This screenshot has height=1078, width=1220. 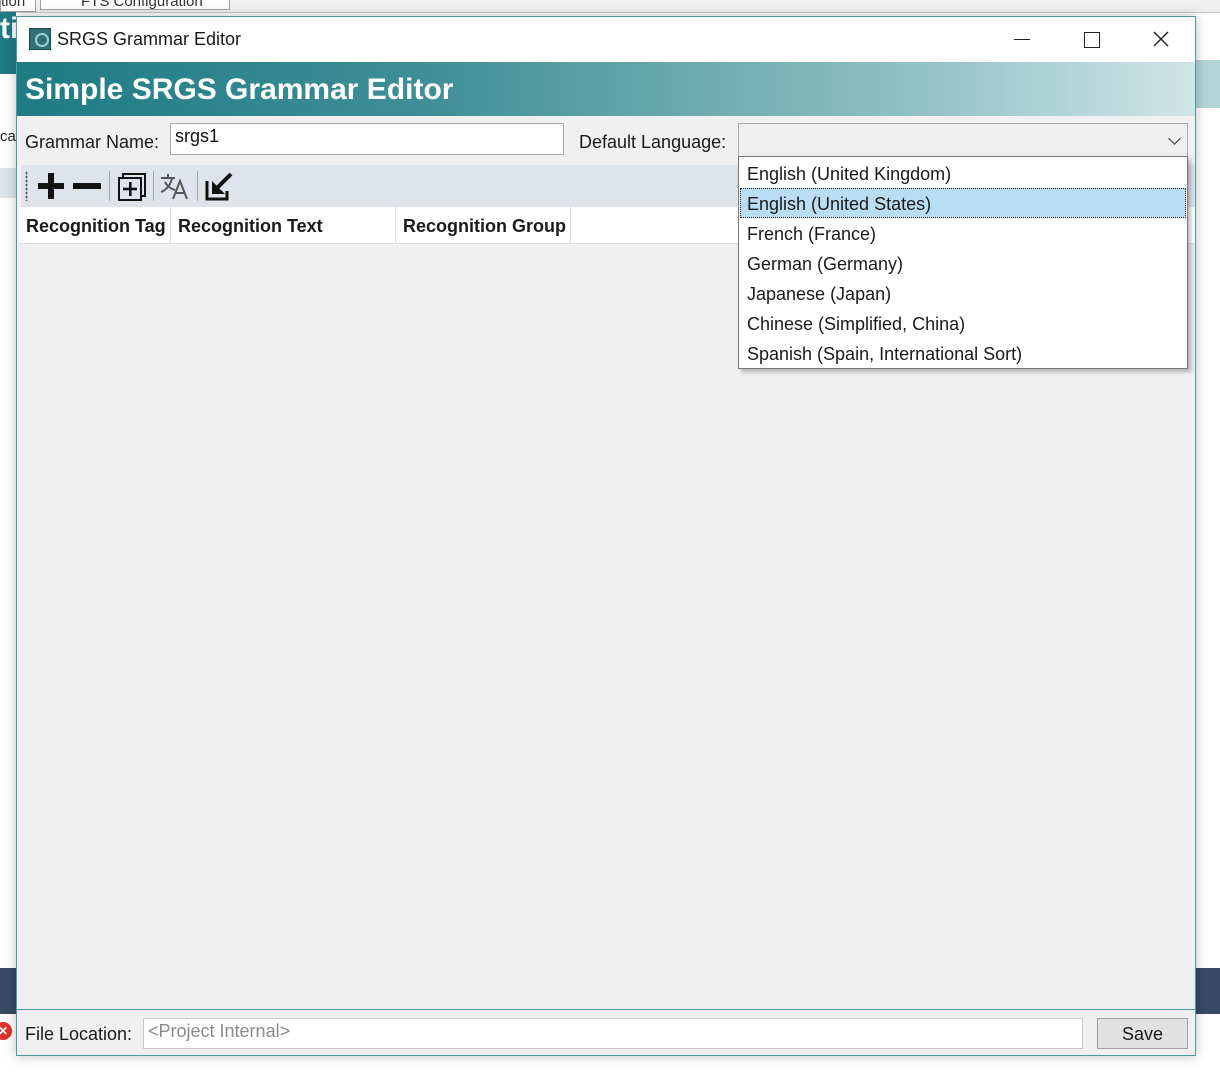 I want to click on translate-button, so click(x=175, y=186).